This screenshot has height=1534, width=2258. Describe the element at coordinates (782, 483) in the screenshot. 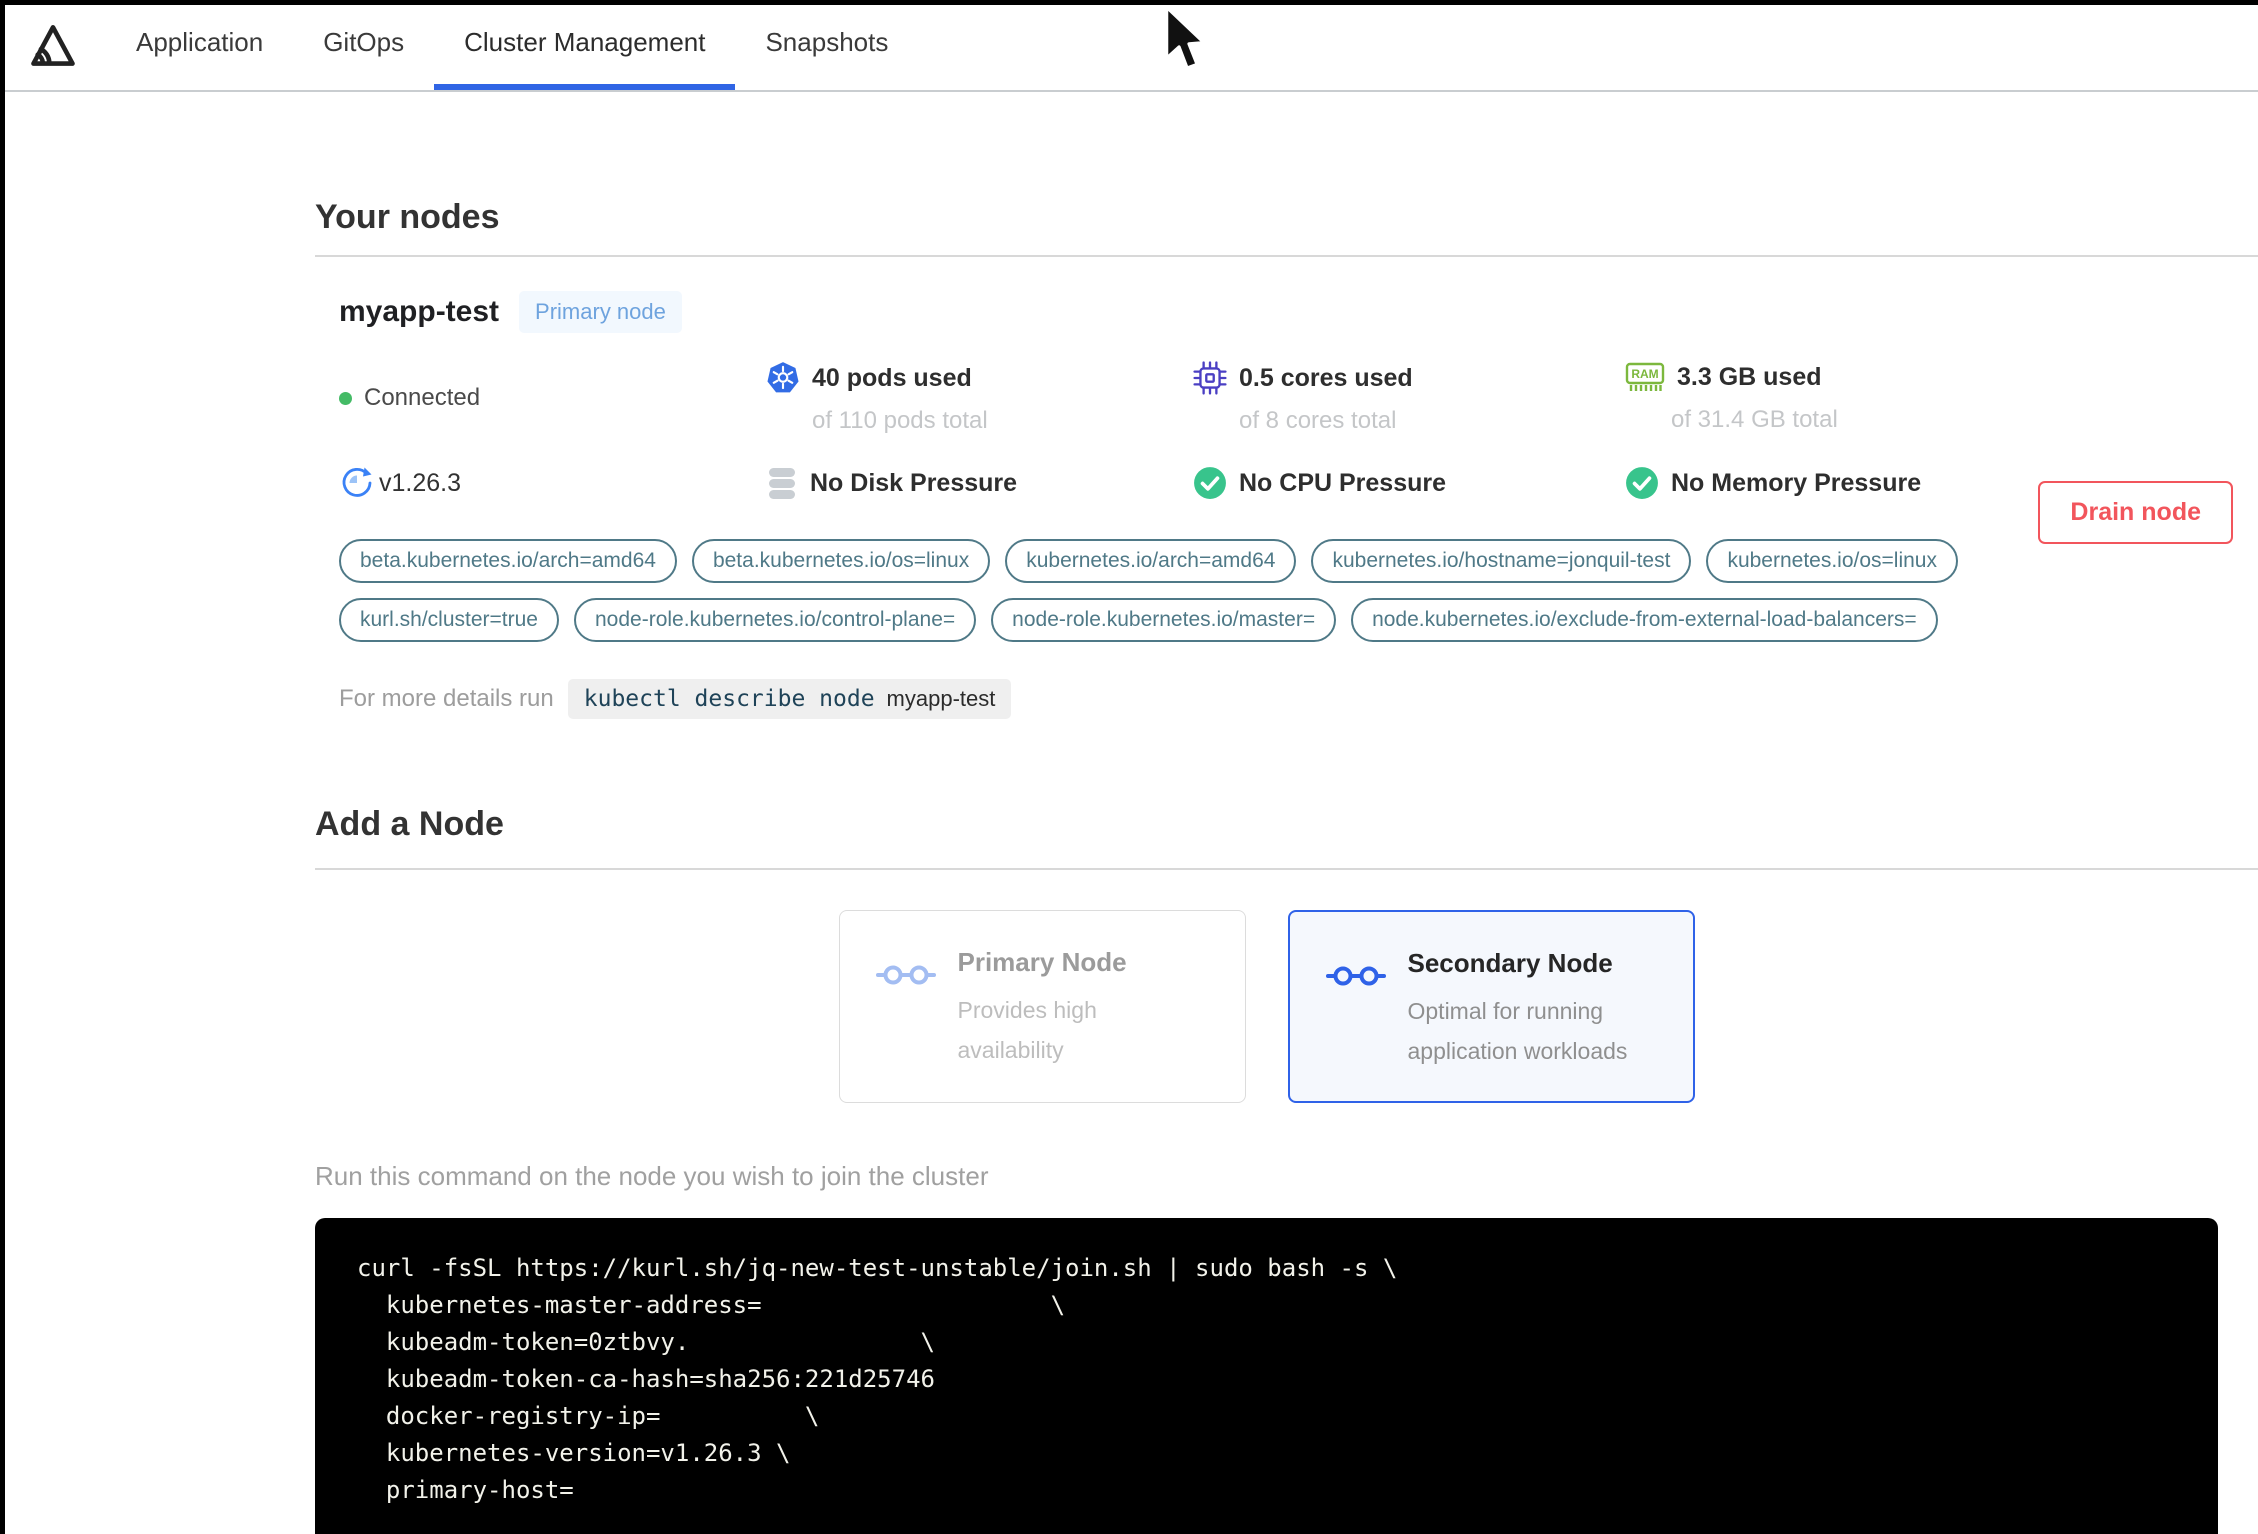

I see `disk-icon` at that location.